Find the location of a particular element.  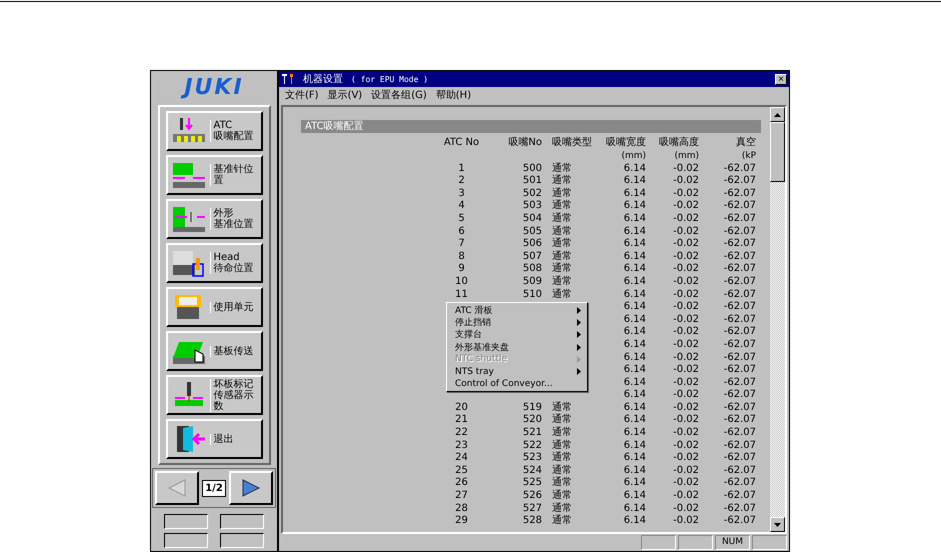

context-menu-item: 停止挡销 is located at coordinates (517, 322).